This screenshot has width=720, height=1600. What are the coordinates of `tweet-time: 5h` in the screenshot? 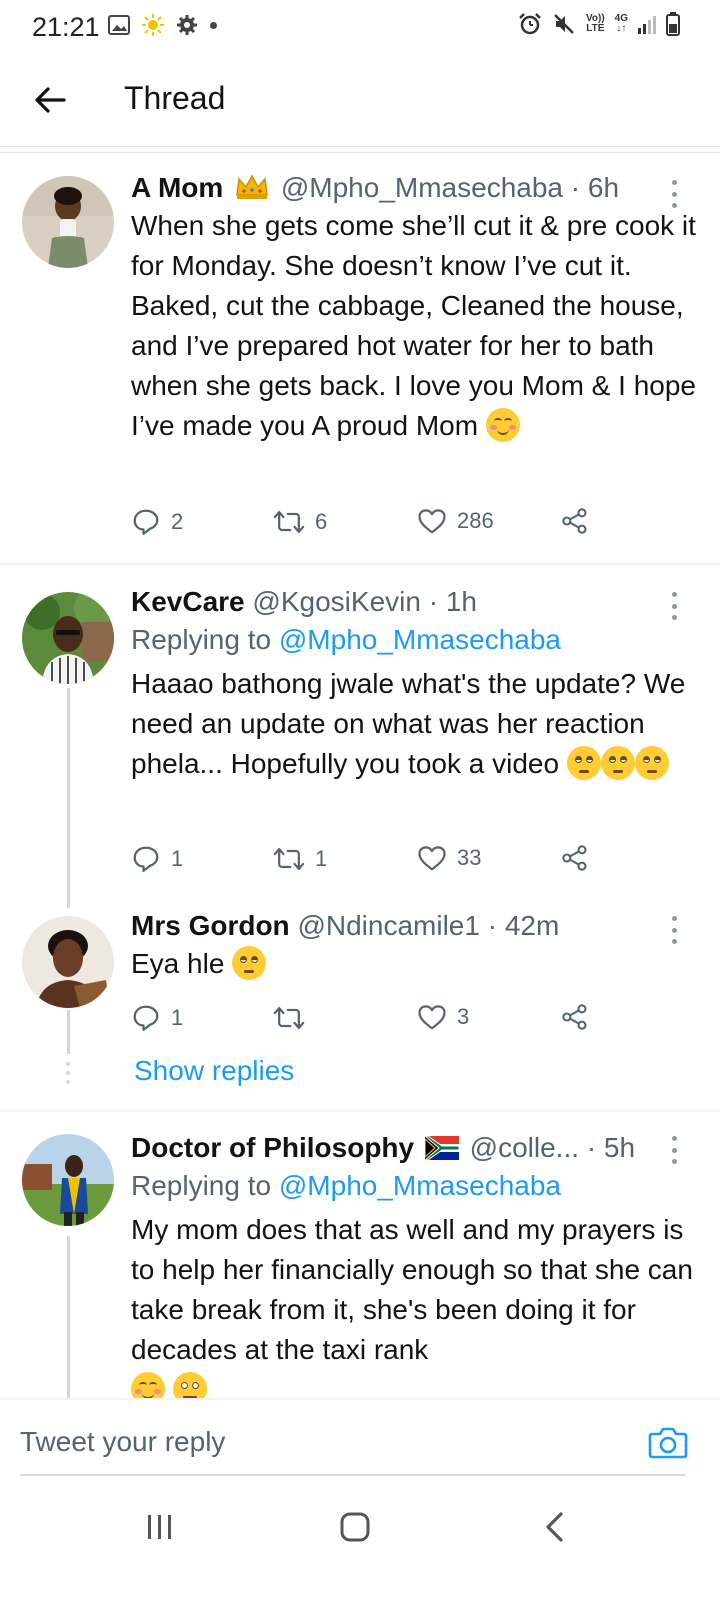 It's located at (619, 1147).